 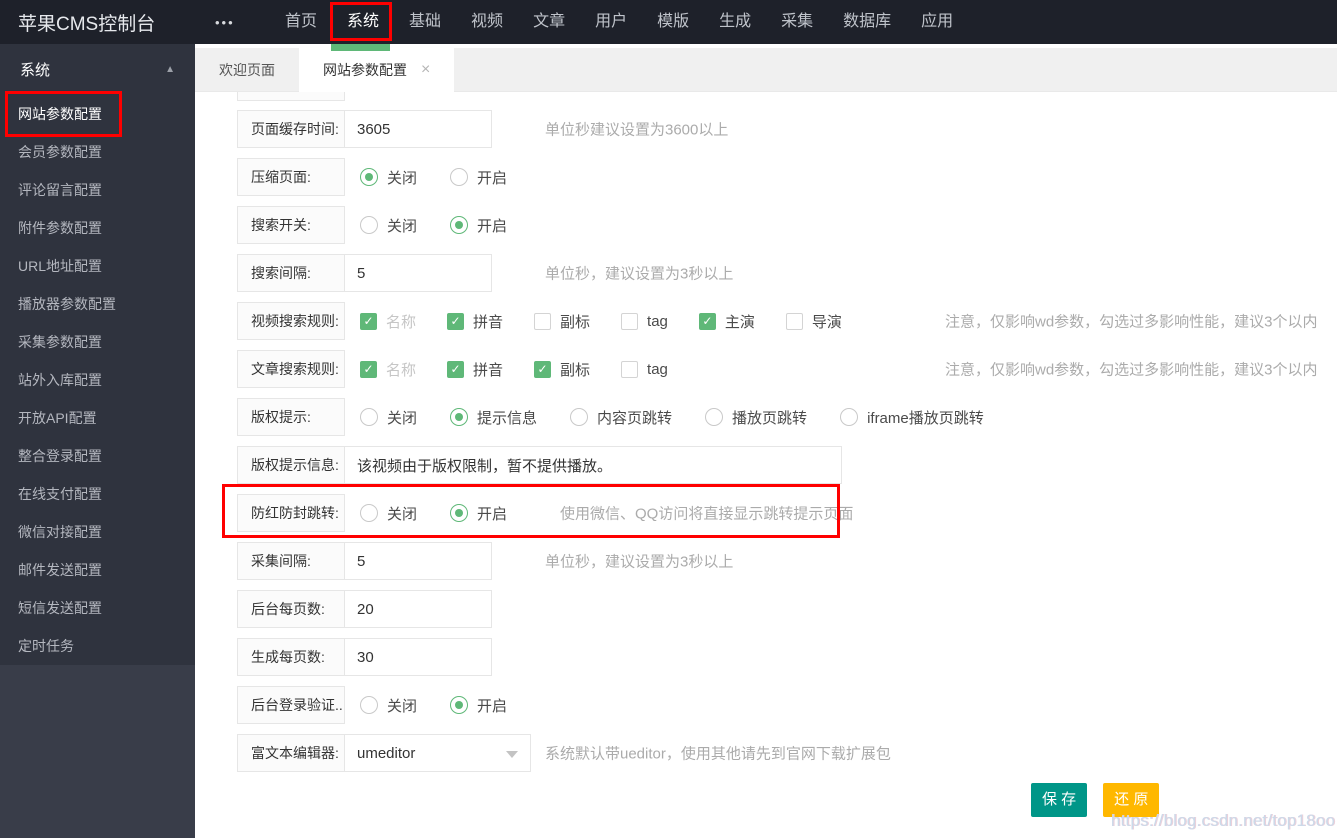 What do you see at coordinates (97, 228) in the screenshot?
I see `sidebar-item-attachment-params: 附件参数配置` at bounding box center [97, 228].